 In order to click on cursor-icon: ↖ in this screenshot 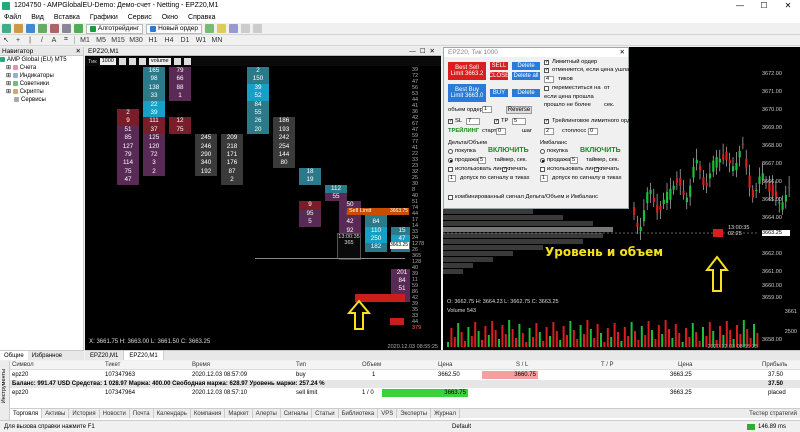, I will do `click(6, 40)`.